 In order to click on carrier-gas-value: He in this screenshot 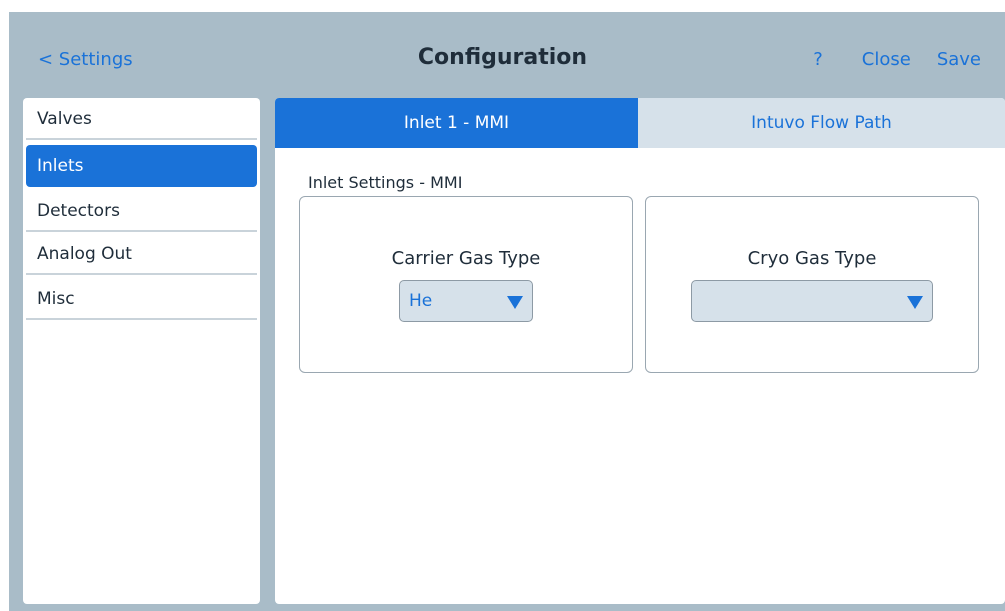, I will do `click(421, 301)`.